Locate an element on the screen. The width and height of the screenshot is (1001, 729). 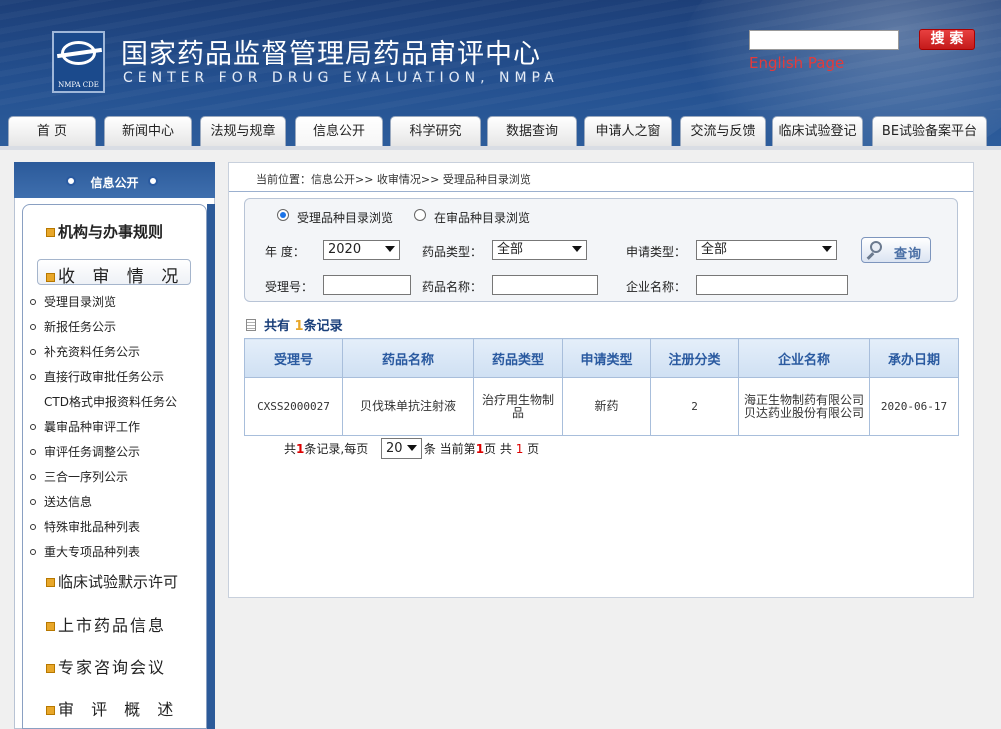
nav-tab-clinical: 临床试验登记 is located at coordinates (817, 131).